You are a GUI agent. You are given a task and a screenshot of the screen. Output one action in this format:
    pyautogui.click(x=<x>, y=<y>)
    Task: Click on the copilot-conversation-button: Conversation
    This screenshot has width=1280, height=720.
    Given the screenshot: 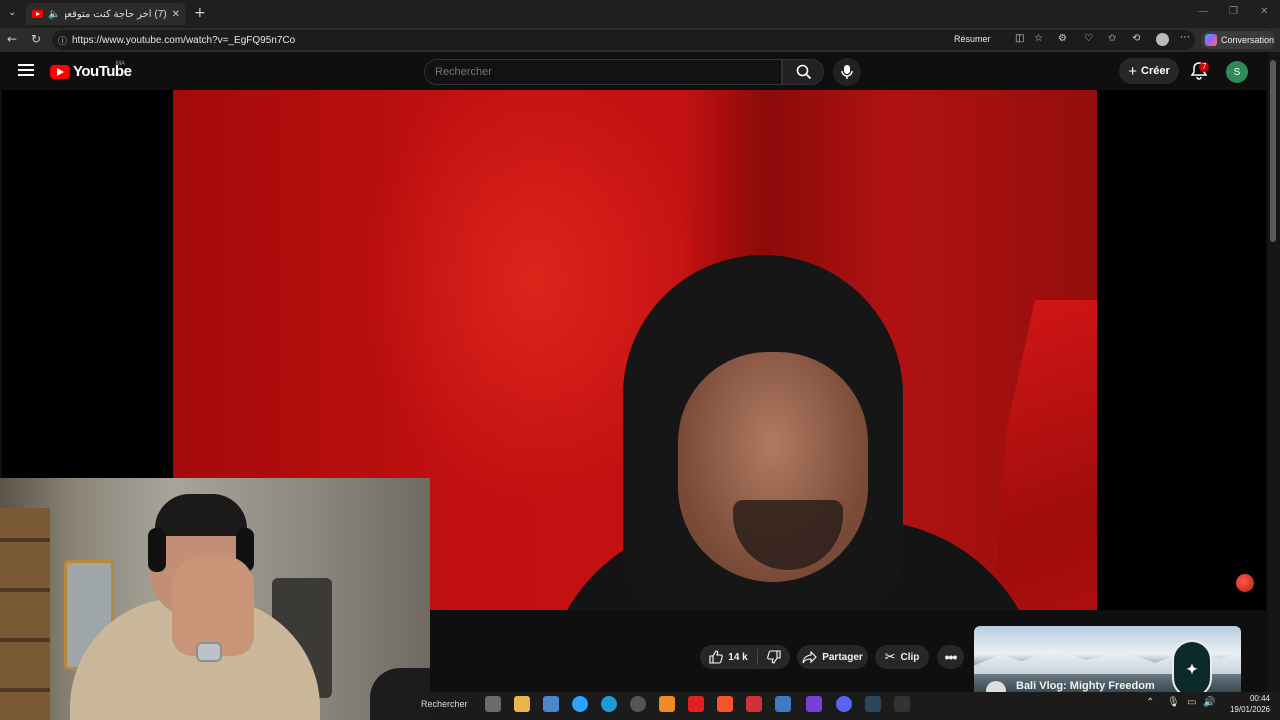 What is the action you would take?
    pyautogui.click(x=1238, y=40)
    